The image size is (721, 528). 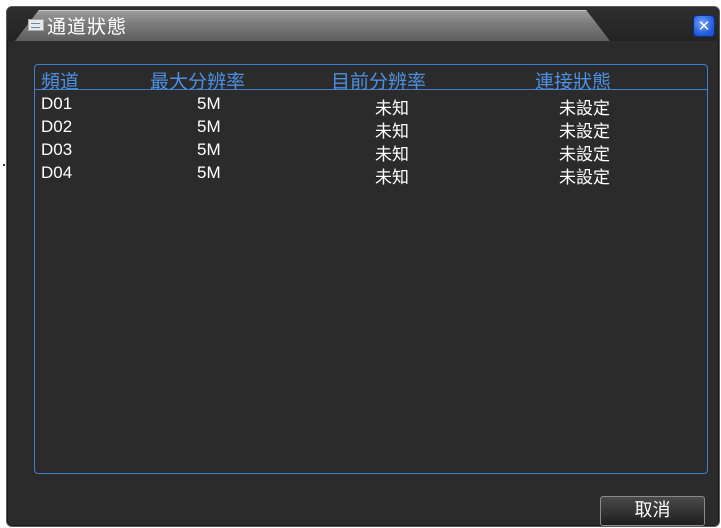 I want to click on header-connection-status: 連接狀態, so click(x=573, y=80).